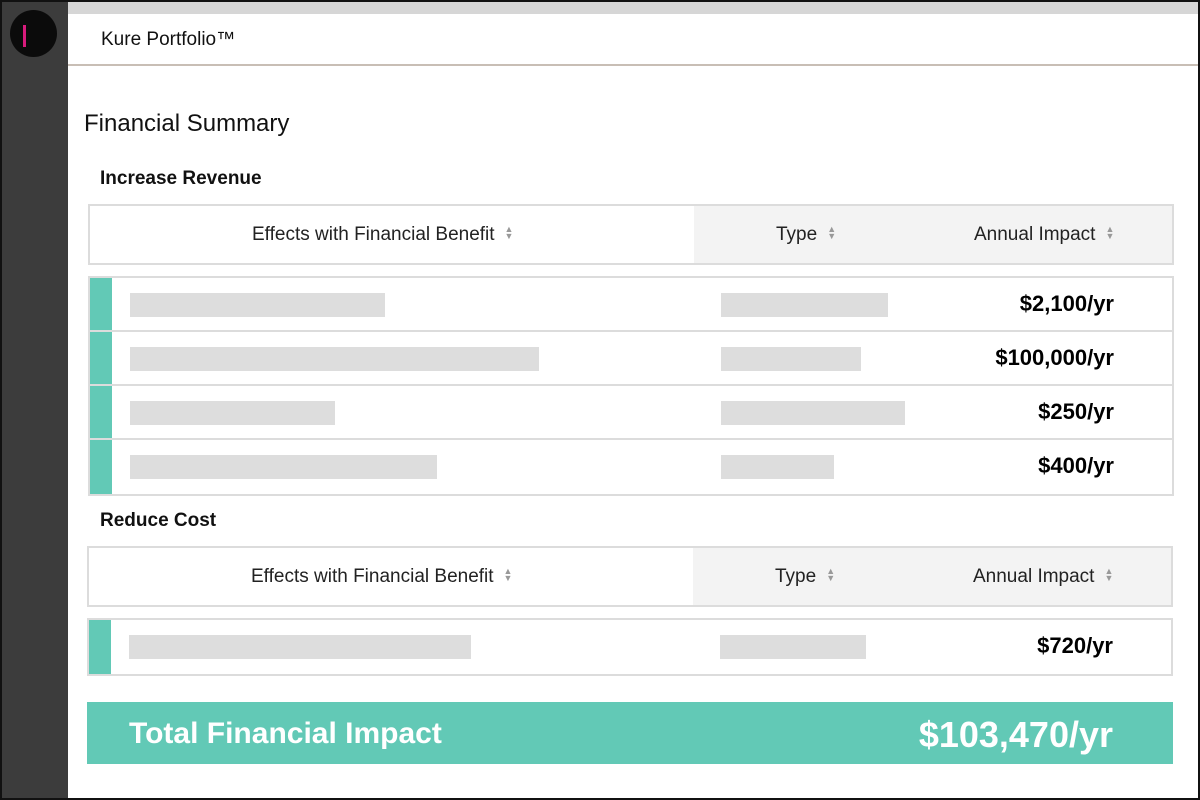  What do you see at coordinates (1066, 303) in the screenshot?
I see `annual-impact-value: $2,100/yr` at bounding box center [1066, 303].